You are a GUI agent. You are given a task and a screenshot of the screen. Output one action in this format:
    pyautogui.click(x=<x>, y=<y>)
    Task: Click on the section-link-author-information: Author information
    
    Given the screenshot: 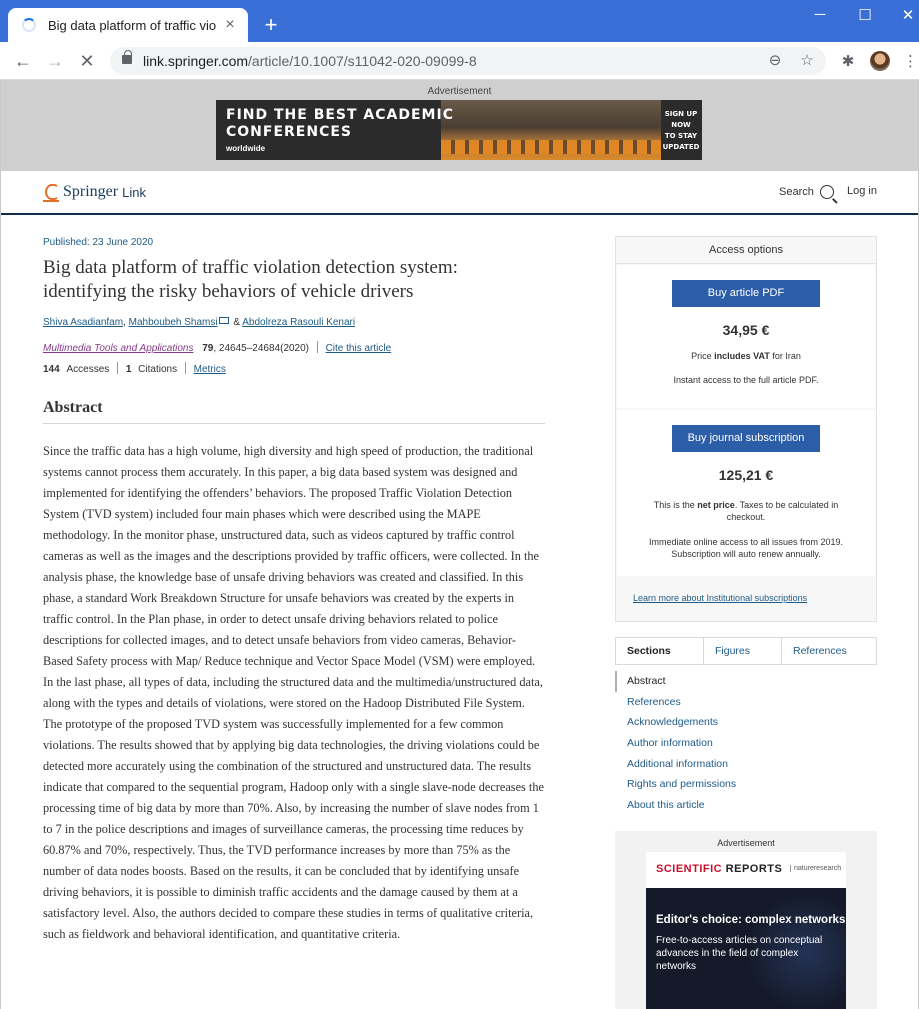 What is the action you would take?
    pyautogui.click(x=746, y=743)
    